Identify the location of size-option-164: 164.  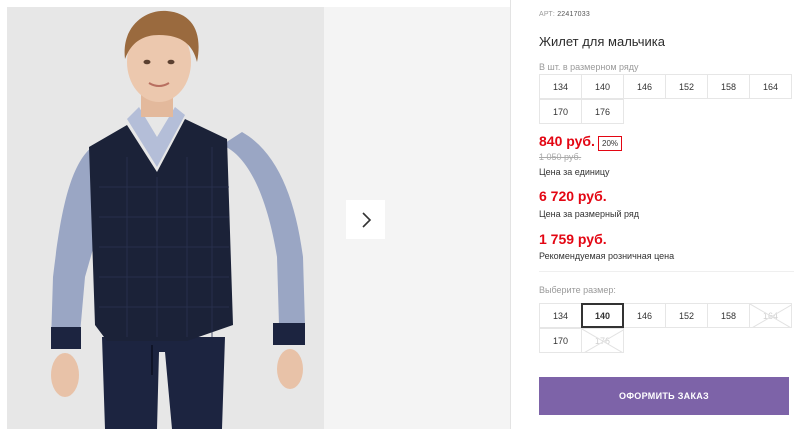
(770, 315).